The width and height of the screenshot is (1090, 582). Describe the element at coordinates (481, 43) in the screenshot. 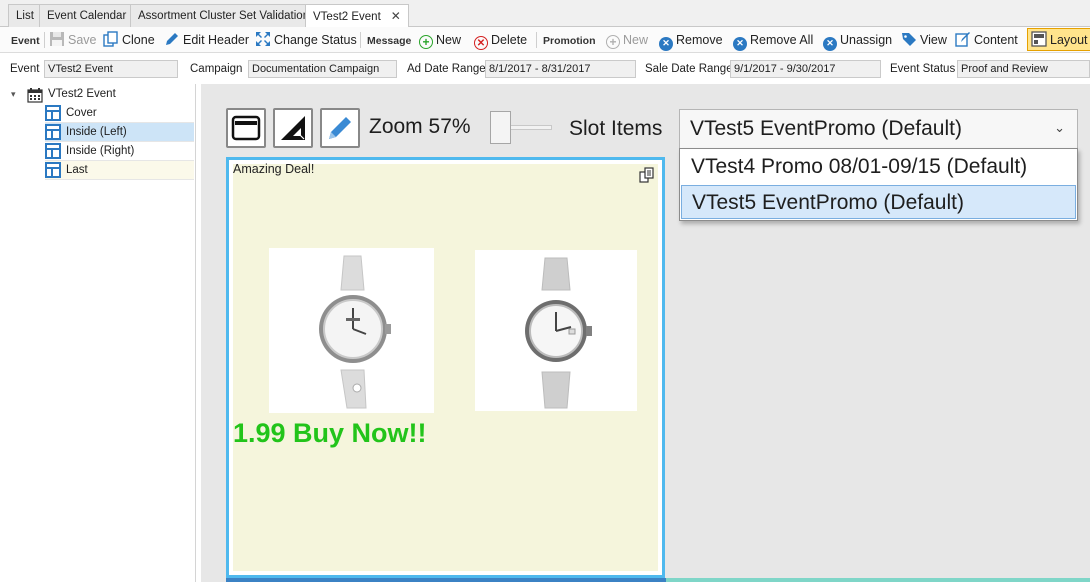

I see `delete-circle-icon: ✕` at that location.